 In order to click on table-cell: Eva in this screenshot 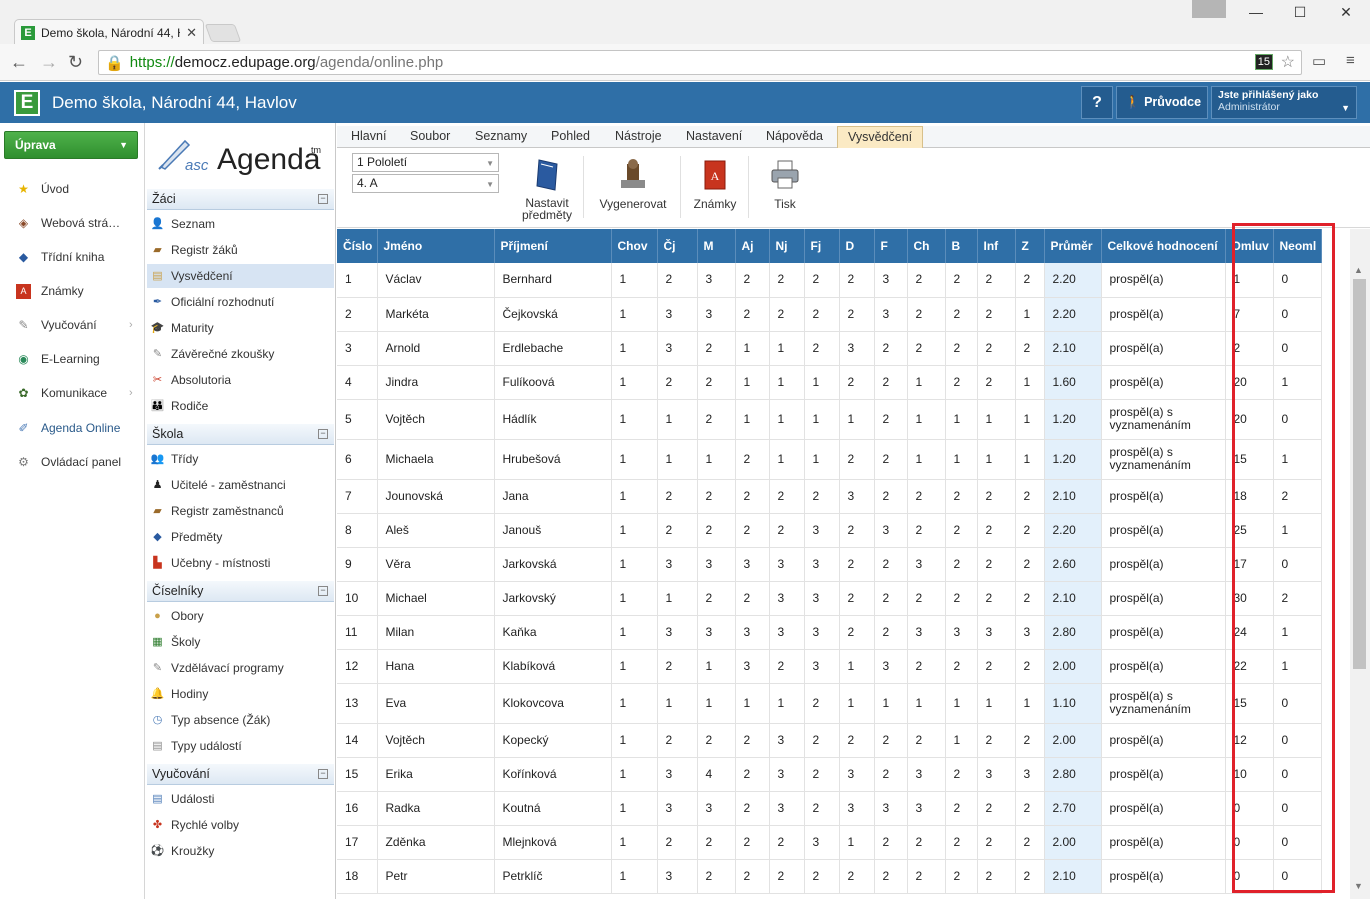, I will do `click(436, 703)`.